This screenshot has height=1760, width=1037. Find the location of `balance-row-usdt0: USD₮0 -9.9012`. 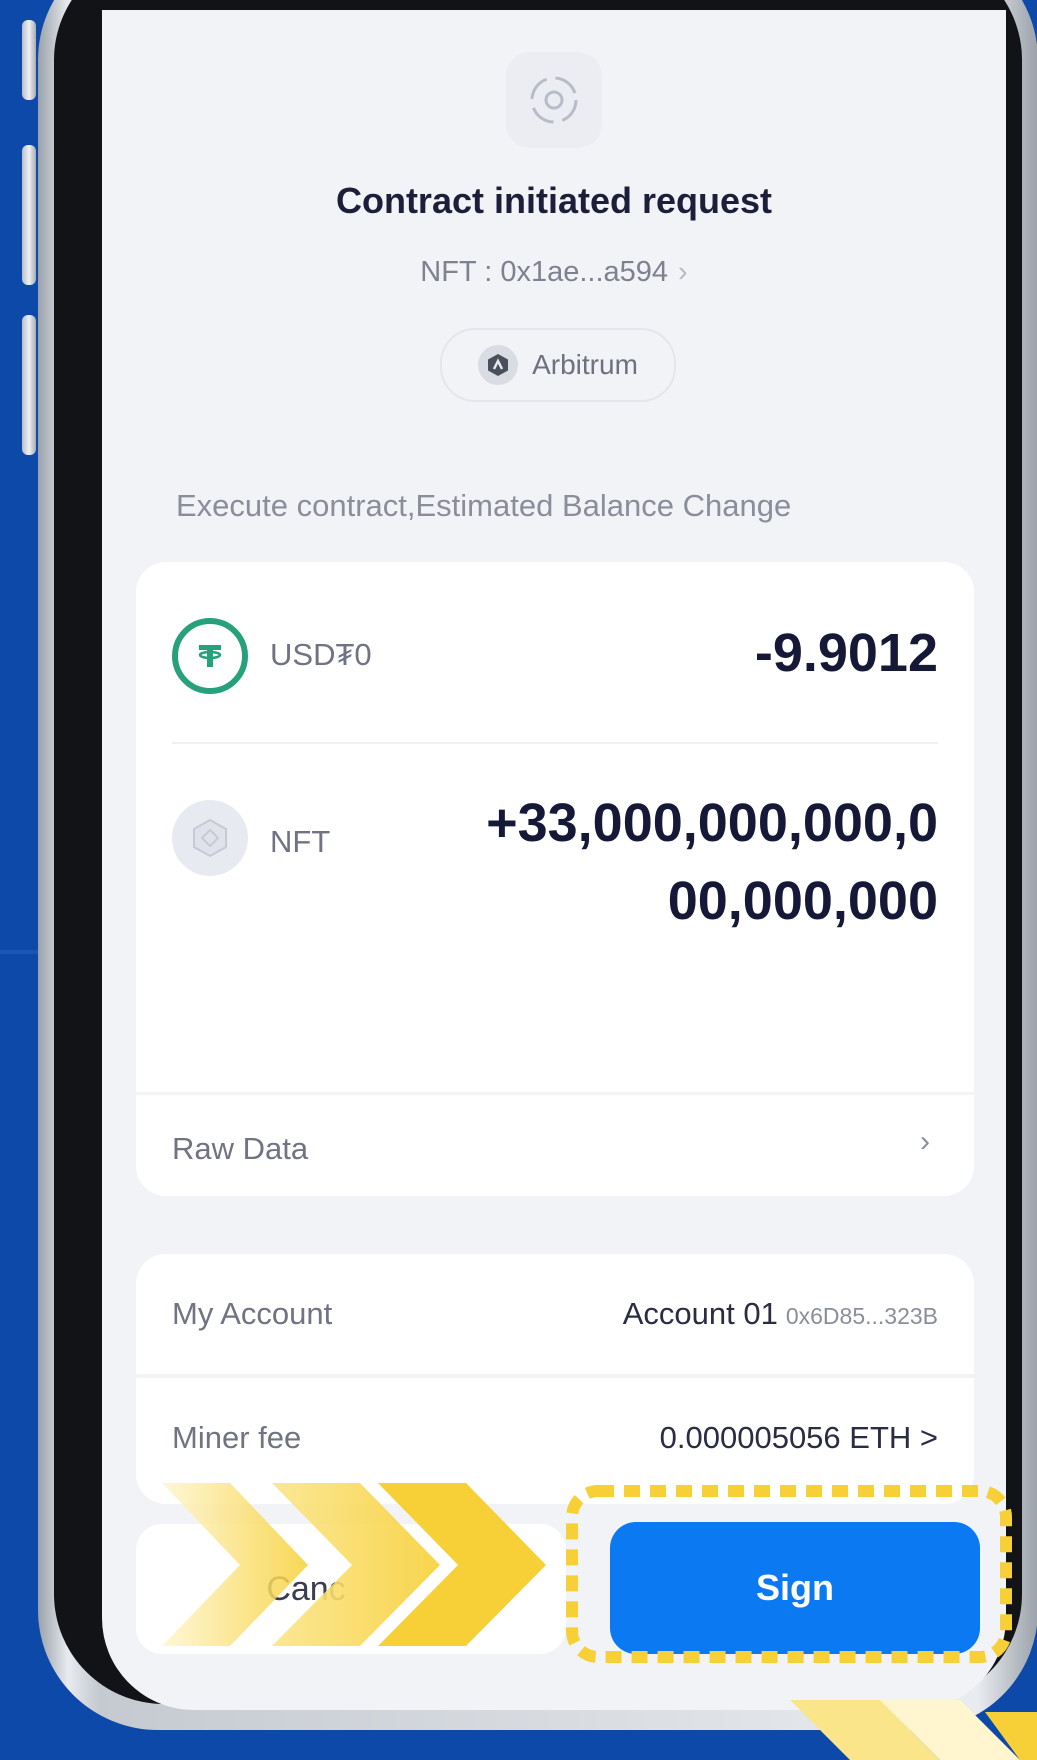

balance-row-usdt0: USD₮0 -9.9012 is located at coordinates (555, 652).